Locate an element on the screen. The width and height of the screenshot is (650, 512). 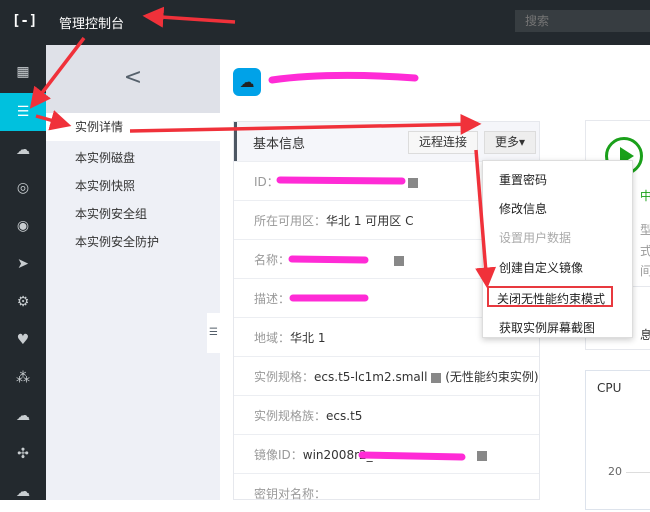
status-line: 式 is located at coordinates (645, 251).